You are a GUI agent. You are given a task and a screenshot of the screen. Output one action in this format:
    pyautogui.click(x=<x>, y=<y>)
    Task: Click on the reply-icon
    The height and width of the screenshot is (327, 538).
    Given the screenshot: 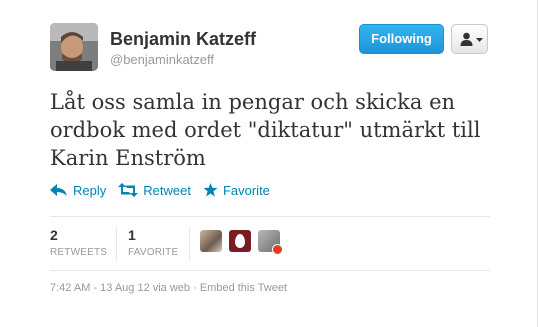 What is the action you would take?
    pyautogui.click(x=58, y=190)
    